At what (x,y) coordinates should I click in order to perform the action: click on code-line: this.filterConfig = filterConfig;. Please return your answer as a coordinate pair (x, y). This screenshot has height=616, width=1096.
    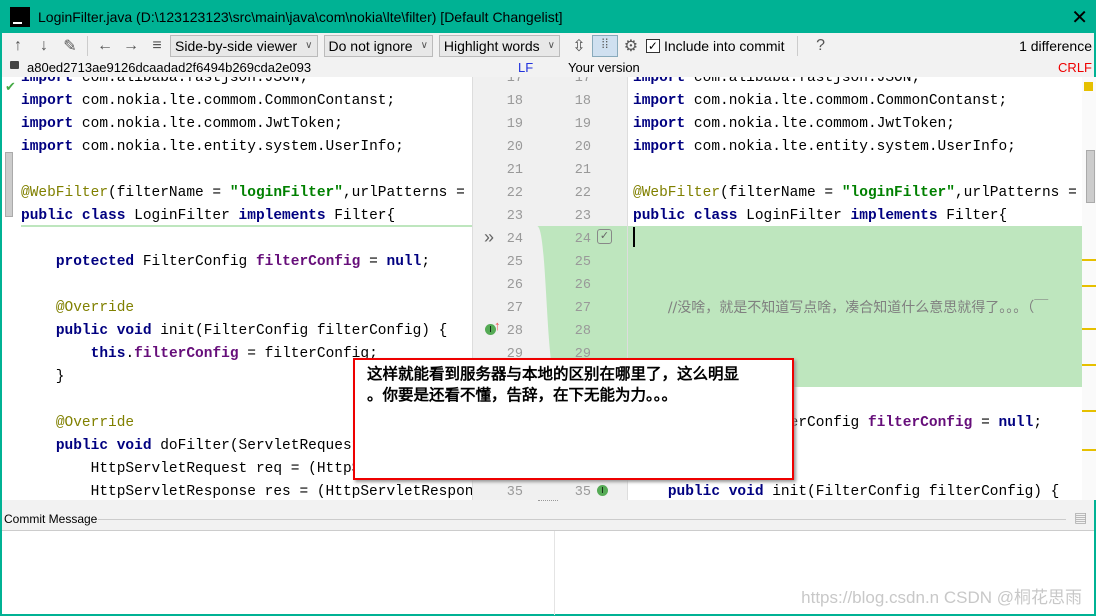
    Looking at the image, I should click on (199, 354).